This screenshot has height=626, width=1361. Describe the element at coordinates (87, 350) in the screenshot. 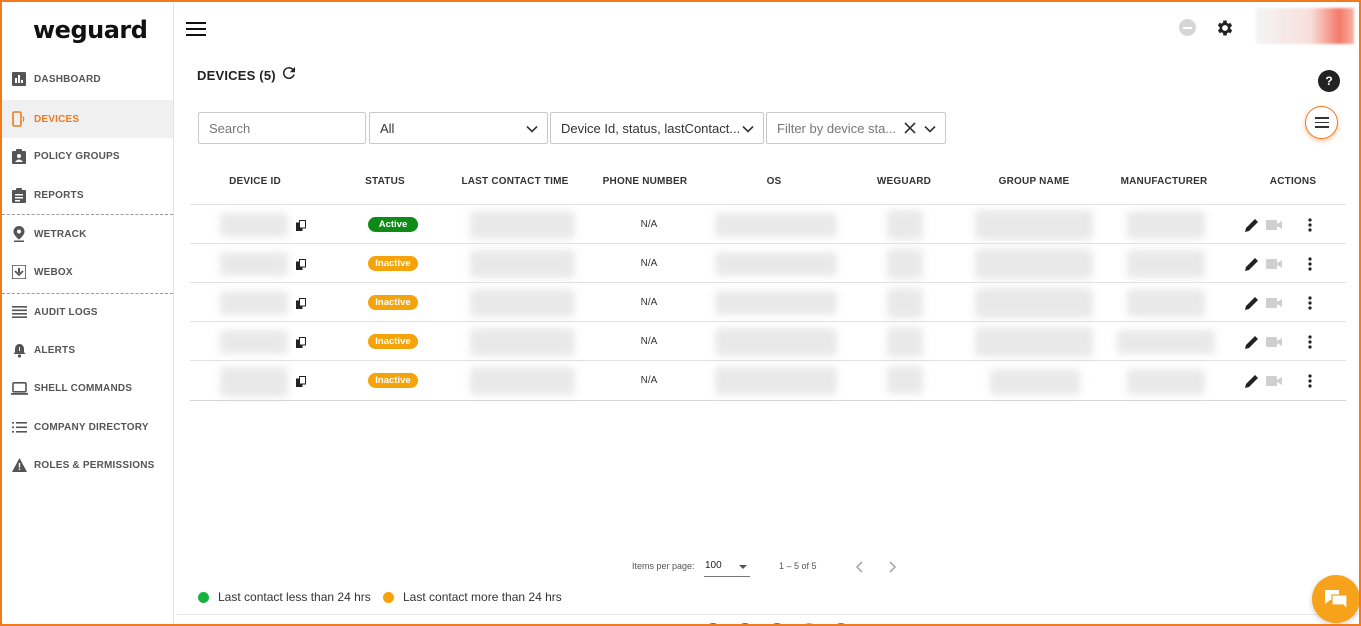

I see `sidebar-item-alerts: ALERTS` at that location.